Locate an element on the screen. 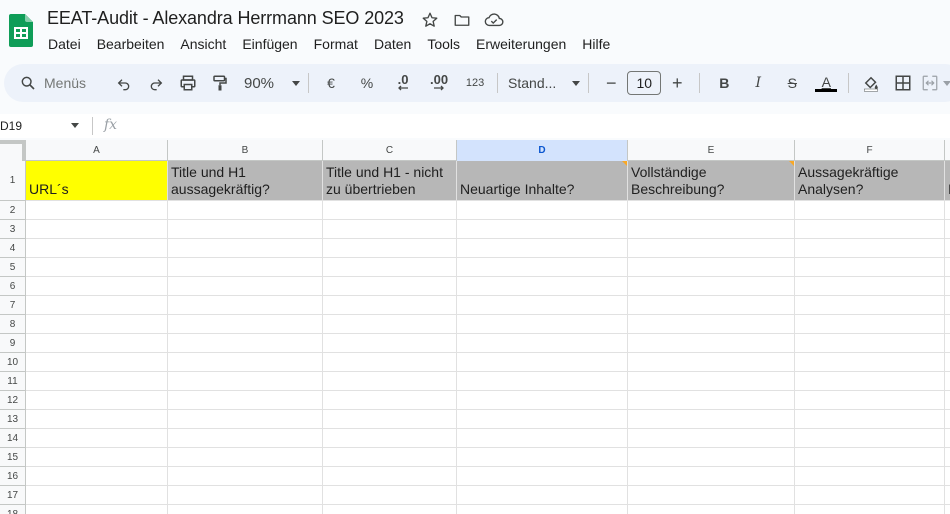  header-cell-d: Neuartige Inhalte? is located at coordinates (542, 181).